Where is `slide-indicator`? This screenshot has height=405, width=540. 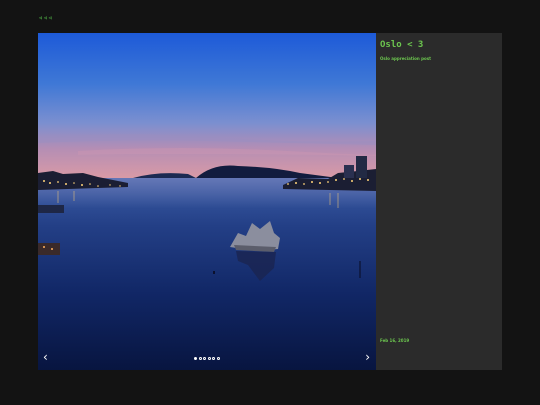 slide-indicator is located at coordinates (207, 358).